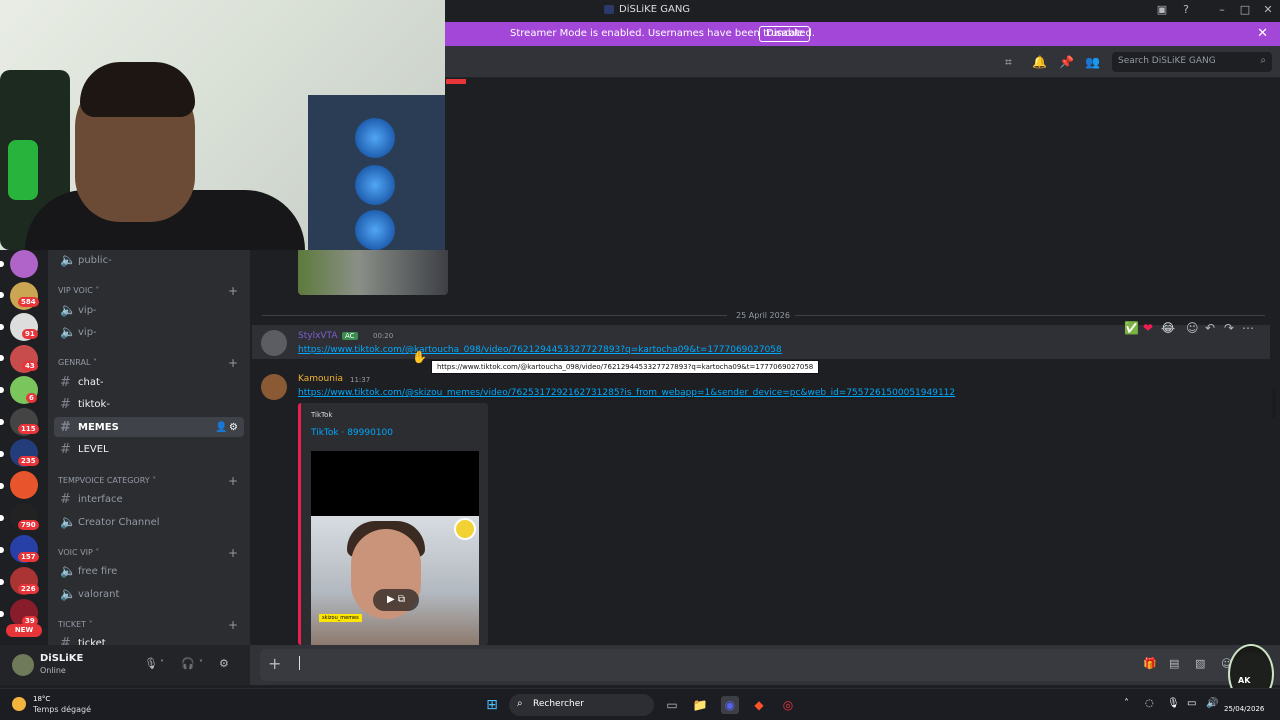 The height and width of the screenshot is (720, 1280). What do you see at coordinates (148, 553) in the screenshot?
I see `category-voic-vip: voic vip ˅ +` at bounding box center [148, 553].